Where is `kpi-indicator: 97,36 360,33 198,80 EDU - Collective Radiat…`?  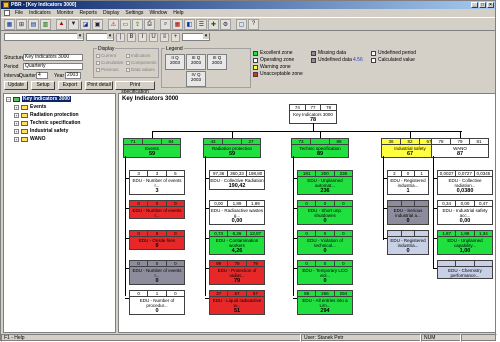 kpi-indicator: 97,36 360,33 198,80 EDU - Collective Radiat… is located at coordinates (237, 180).